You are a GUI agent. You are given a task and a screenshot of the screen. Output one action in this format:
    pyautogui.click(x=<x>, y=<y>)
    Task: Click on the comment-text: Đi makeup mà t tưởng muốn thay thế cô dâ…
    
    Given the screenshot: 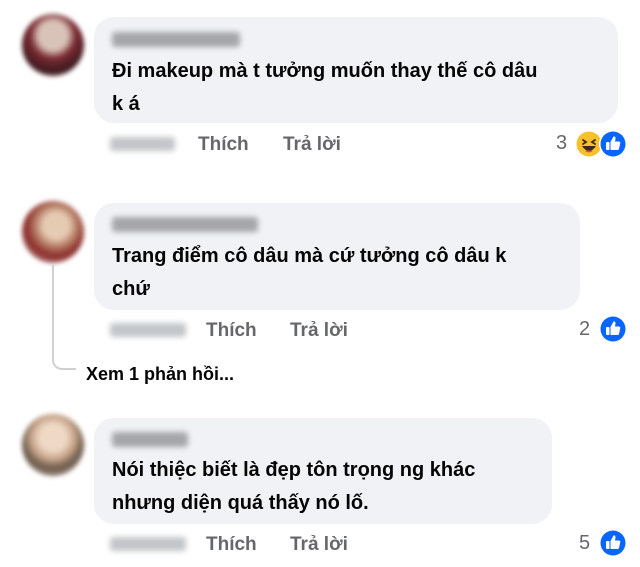 What is the action you would take?
    pyautogui.click(x=325, y=87)
    